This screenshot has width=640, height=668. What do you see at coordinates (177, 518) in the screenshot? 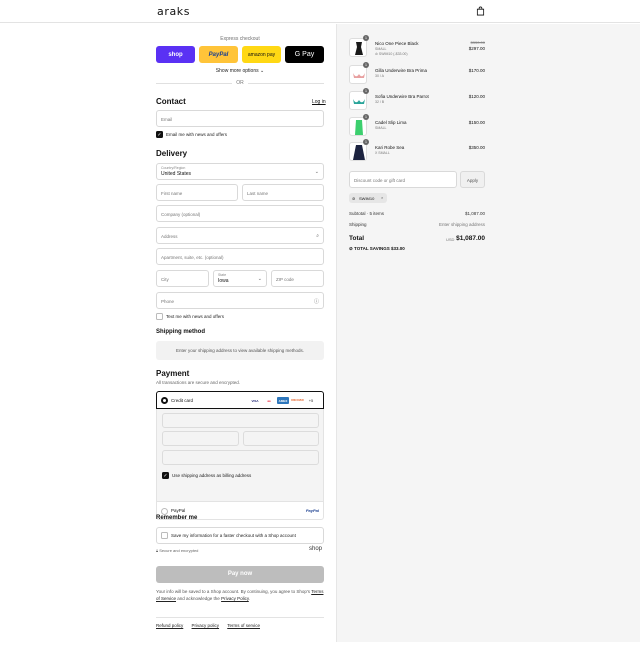
I see `remember-me-heading: Remember me` at bounding box center [177, 518].